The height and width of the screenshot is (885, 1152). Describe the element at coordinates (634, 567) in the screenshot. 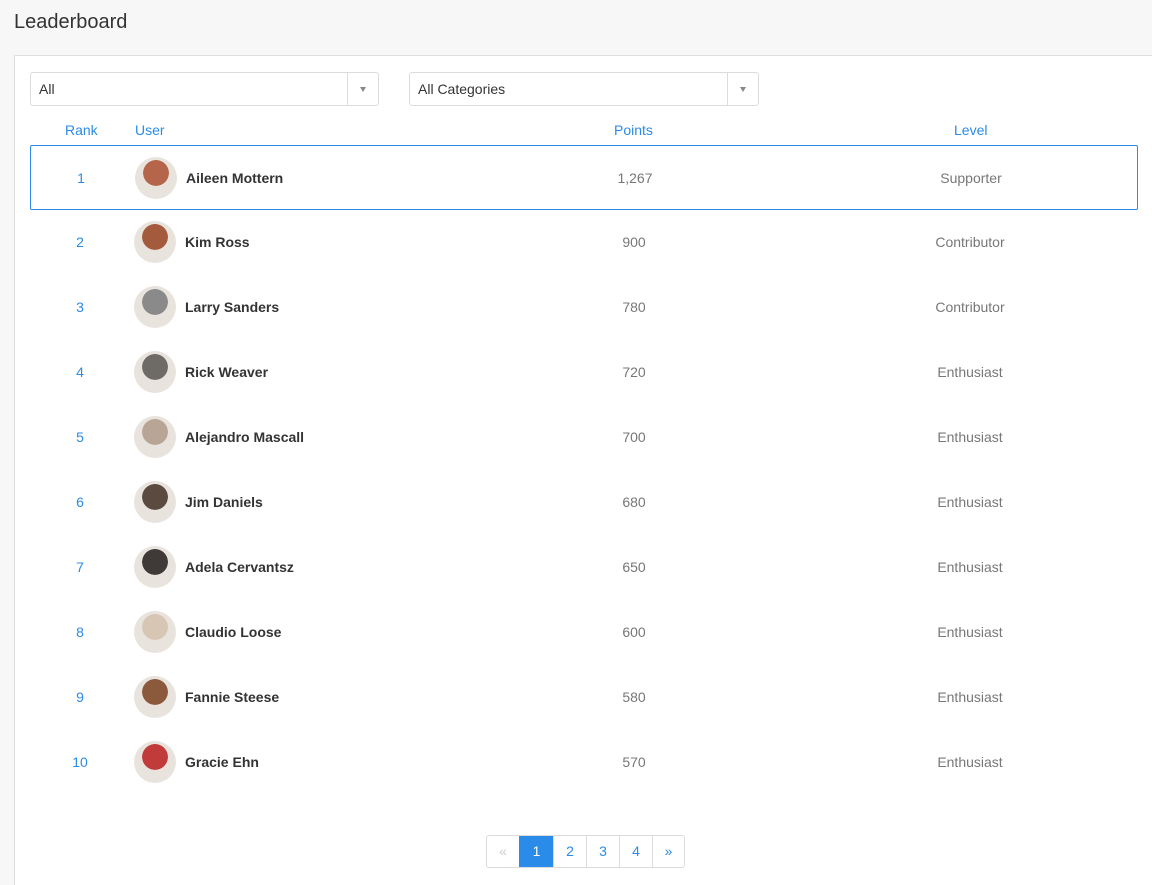

I see `points-cell: 650` at that location.